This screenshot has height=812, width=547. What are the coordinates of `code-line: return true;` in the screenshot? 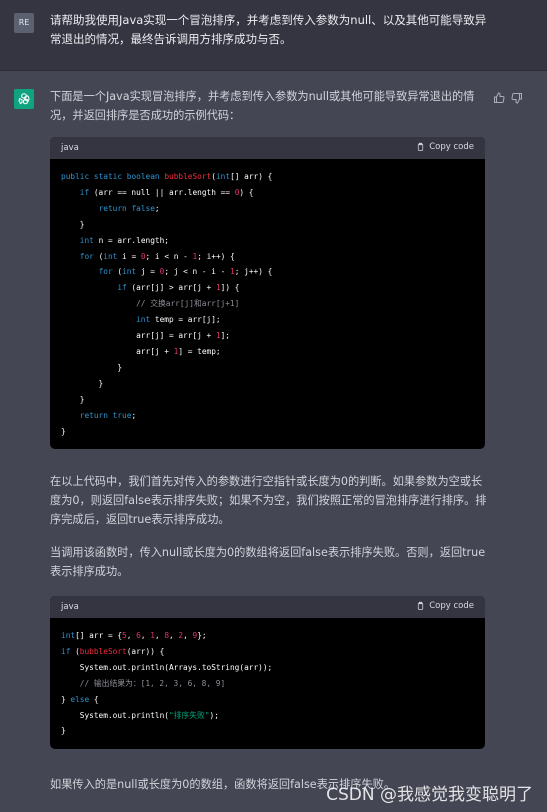 It's located at (108, 415).